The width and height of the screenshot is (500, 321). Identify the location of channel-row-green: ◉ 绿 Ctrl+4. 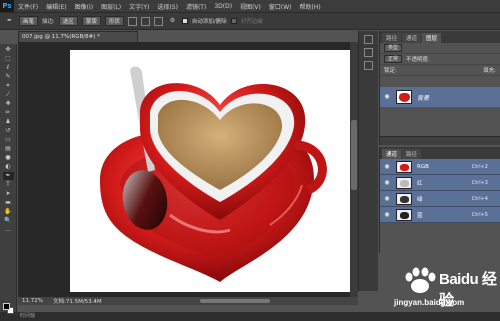
(440, 199).